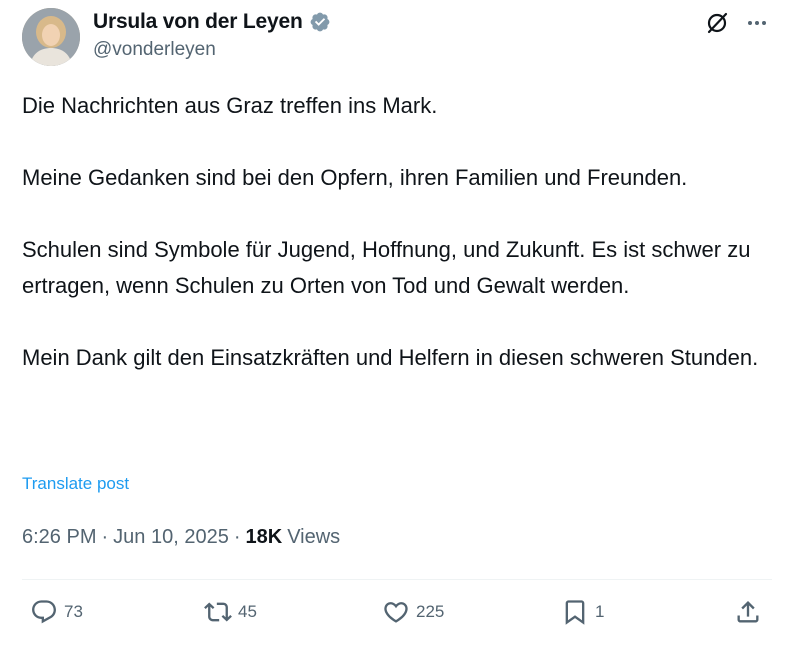  I want to click on reply-icon, so click(44, 612).